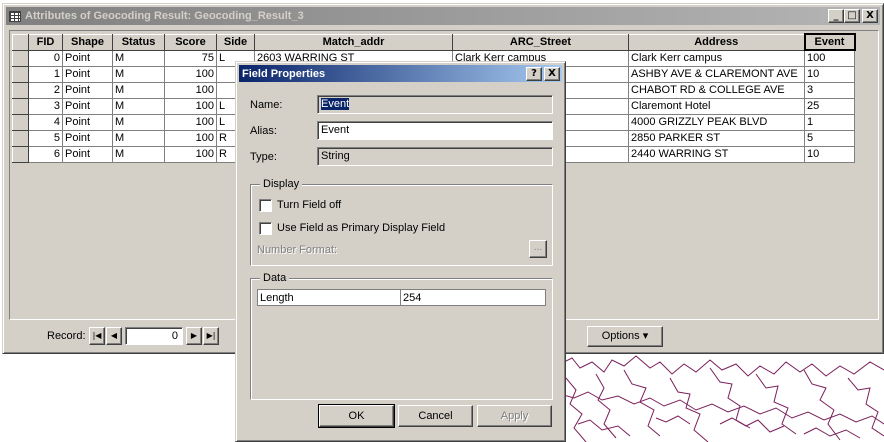  I want to click on cell-fid: 4, so click(45, 122).